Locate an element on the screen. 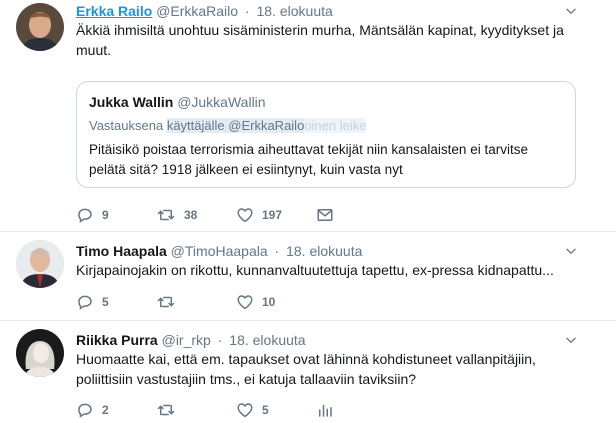 This screenshot has width=616, height=423. like-count: 5 is located at coordinates (265, 410).